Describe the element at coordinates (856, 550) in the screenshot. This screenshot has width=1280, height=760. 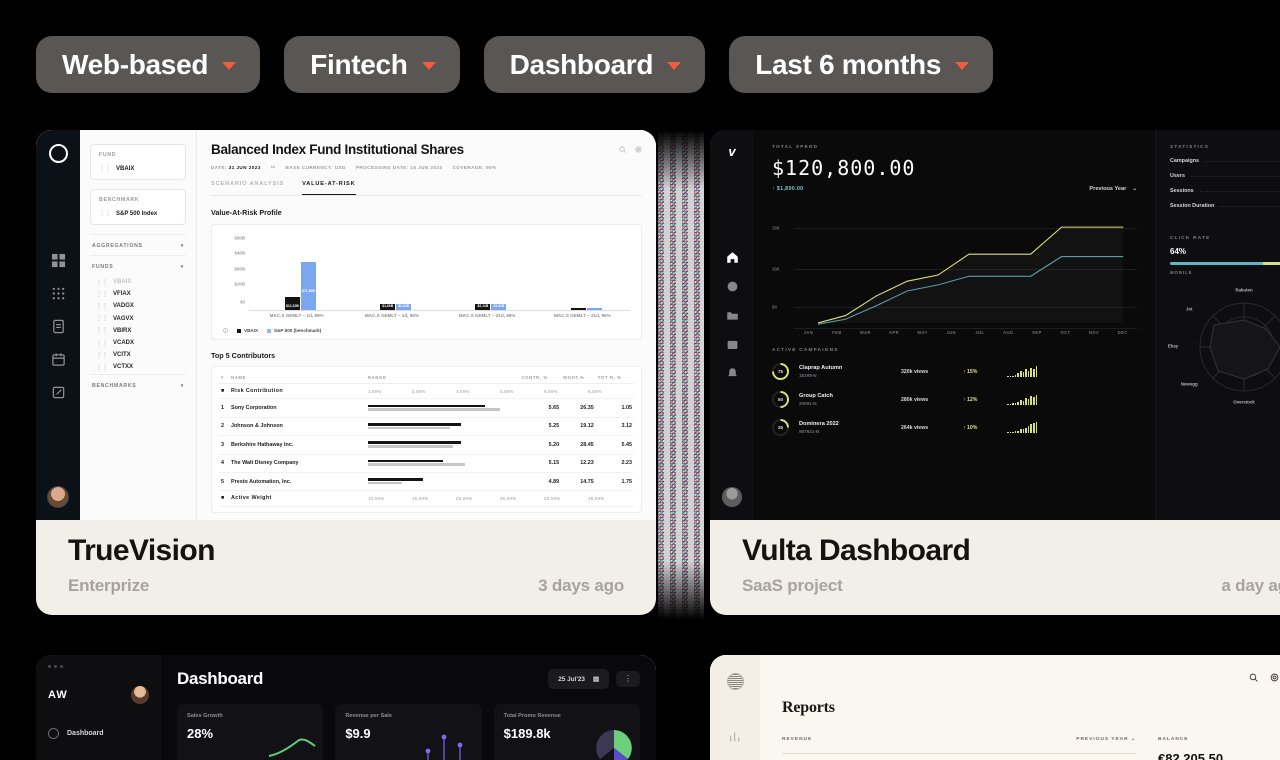
I see `card-title: Vulta Dashboard` at that location.